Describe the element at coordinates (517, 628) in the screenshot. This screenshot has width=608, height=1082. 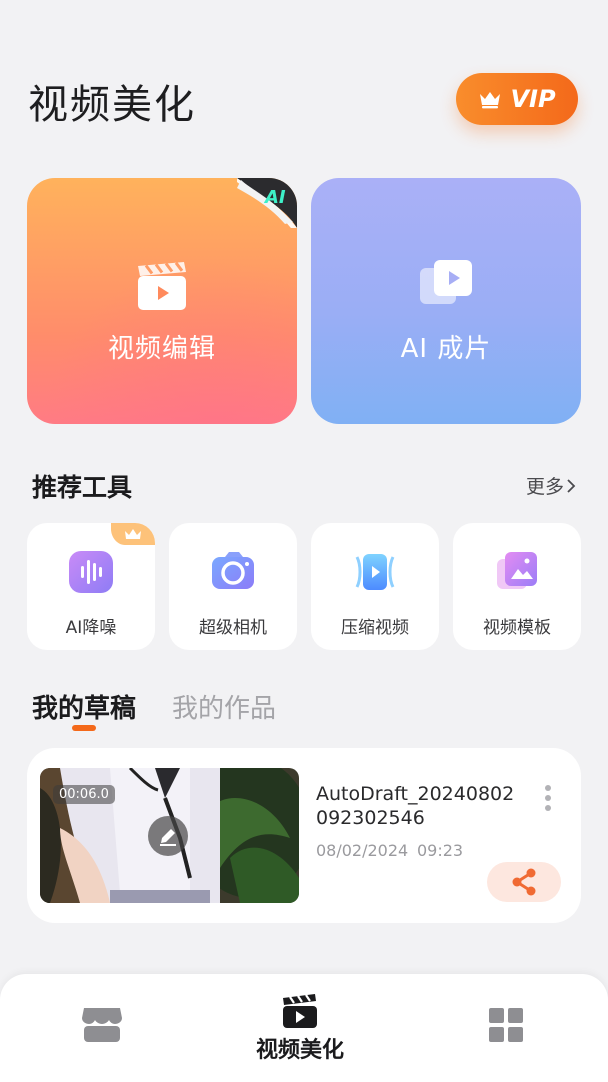
I see `tool-label: 视频模板` at that location.